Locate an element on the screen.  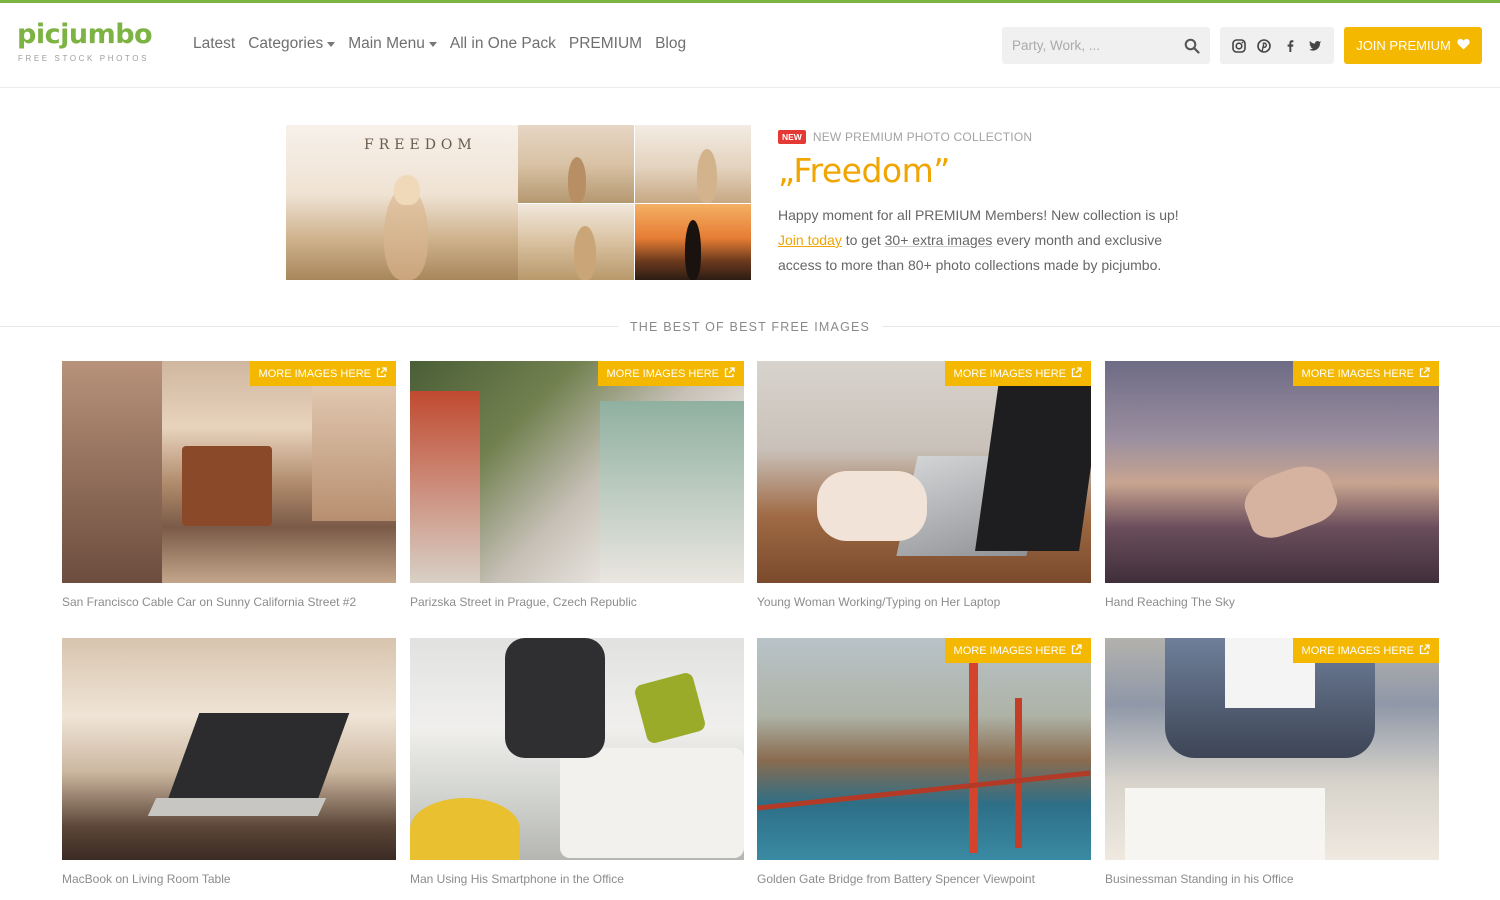
promo-collection-image: FREEDOM is located at coordinates (518, 202).